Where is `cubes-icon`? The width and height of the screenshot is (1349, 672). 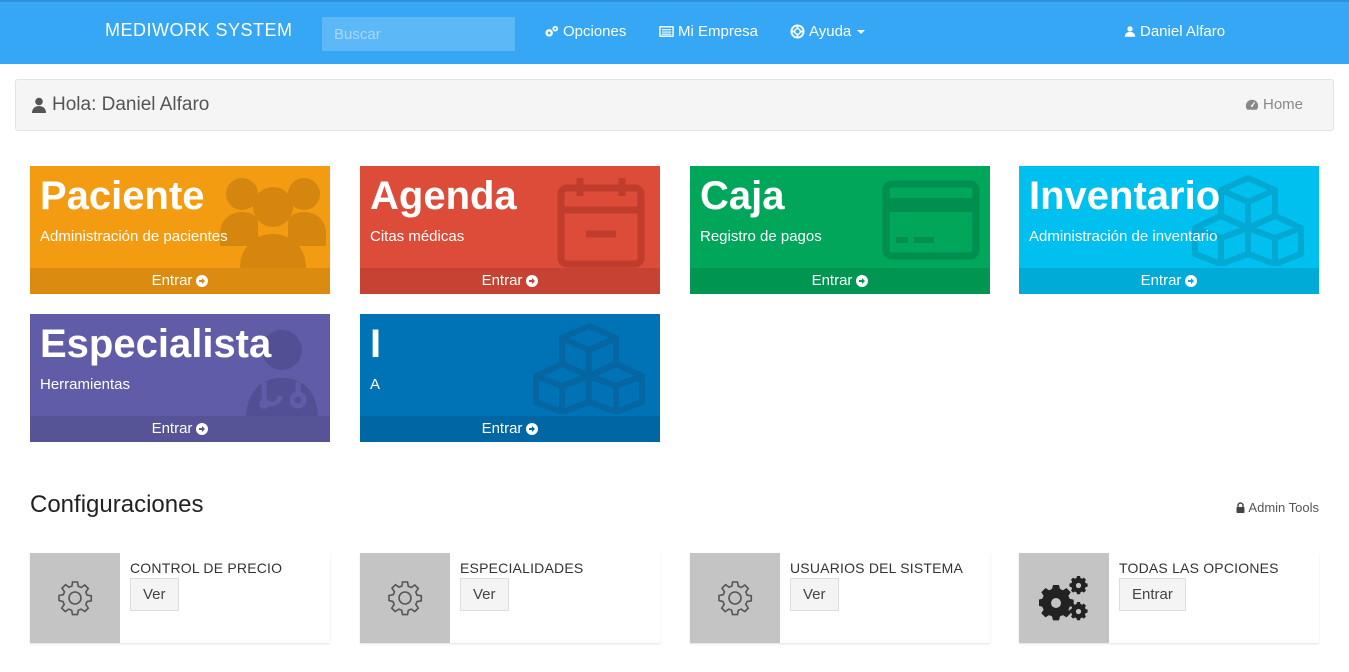 cubes-icon is located at coordinates (589, 368).